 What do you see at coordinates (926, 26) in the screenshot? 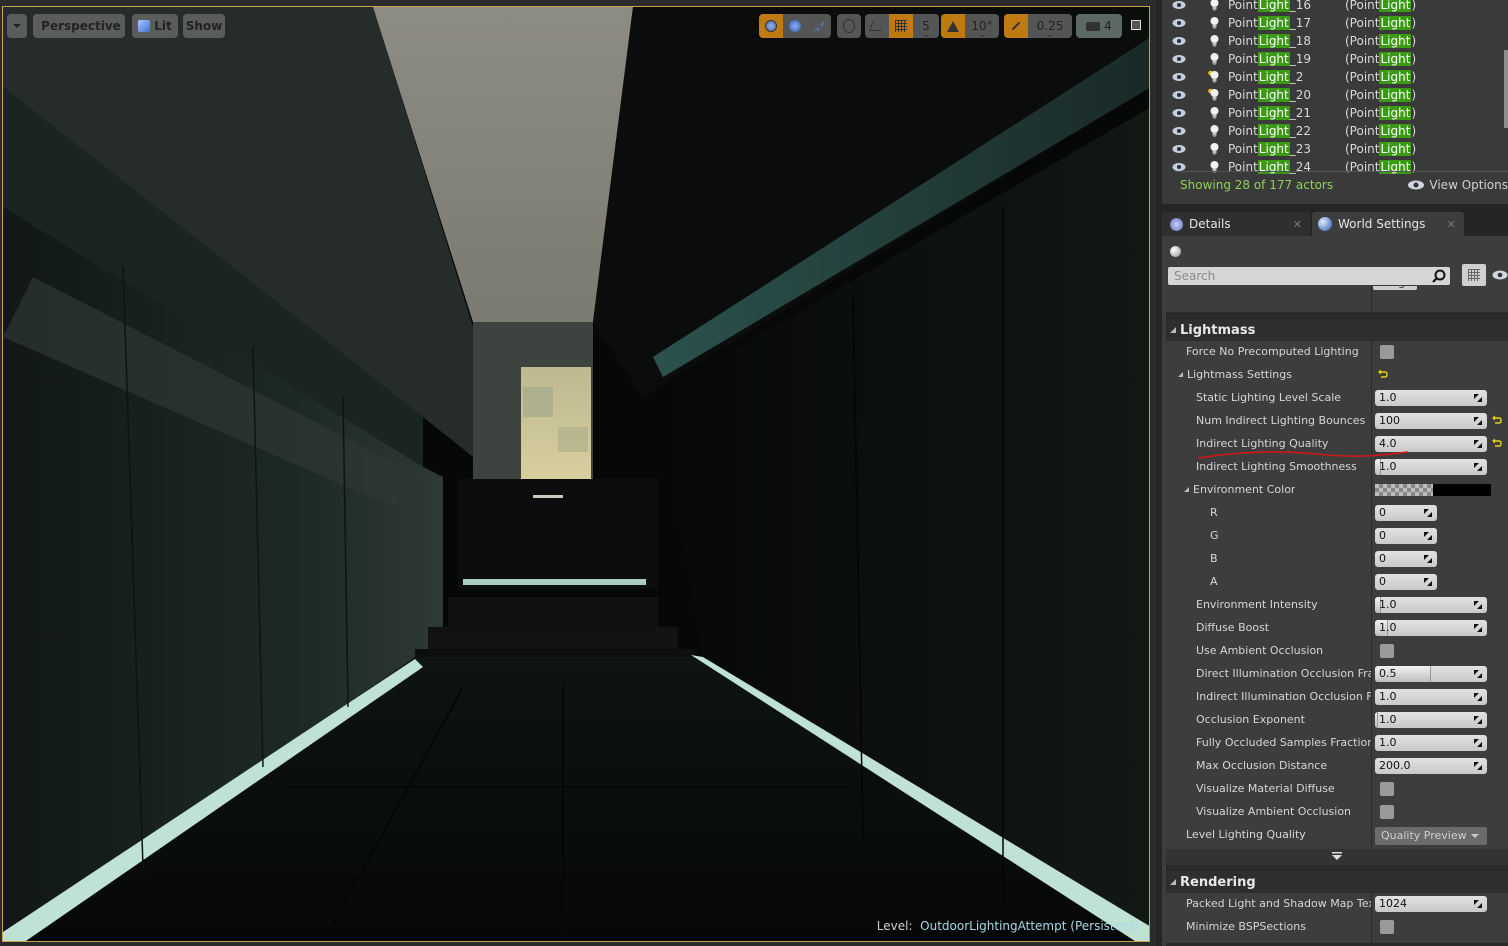
I see `grid-snap-value: 5` at bounding box center [926, 26].